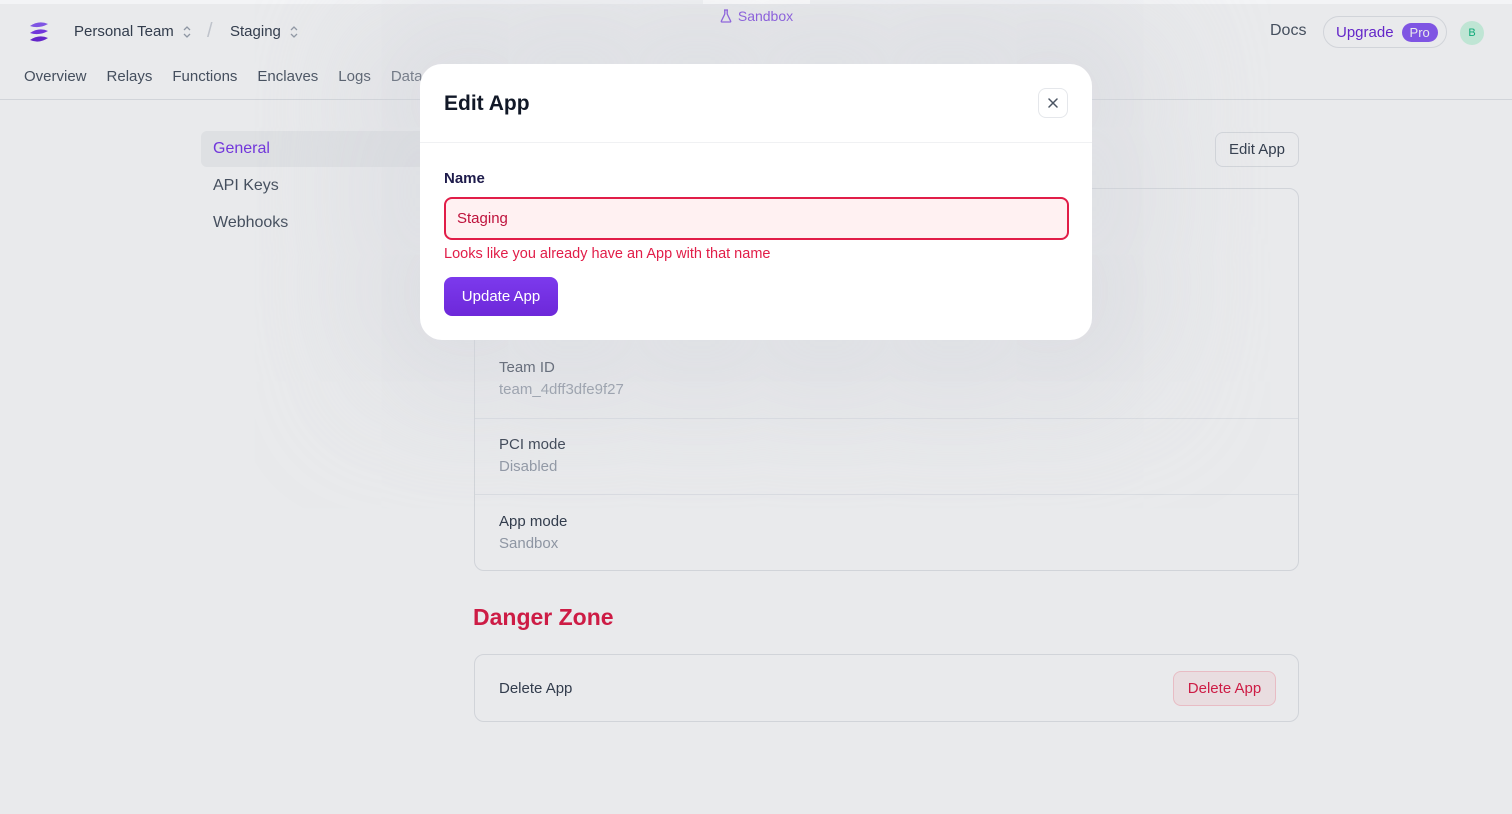 This screenshot has width=1512, height=814. I want to click on close-button, so click(1053, 103).